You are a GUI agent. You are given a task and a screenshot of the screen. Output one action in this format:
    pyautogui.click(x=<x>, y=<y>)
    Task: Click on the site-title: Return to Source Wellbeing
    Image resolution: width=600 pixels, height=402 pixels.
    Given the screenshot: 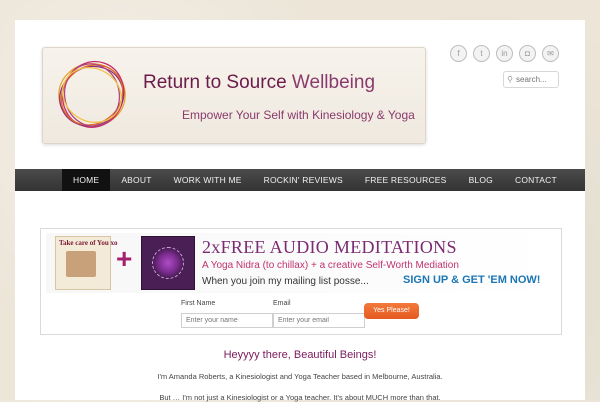 What is the action you would take?
    pyautogui.click(x=259, y=83)
    